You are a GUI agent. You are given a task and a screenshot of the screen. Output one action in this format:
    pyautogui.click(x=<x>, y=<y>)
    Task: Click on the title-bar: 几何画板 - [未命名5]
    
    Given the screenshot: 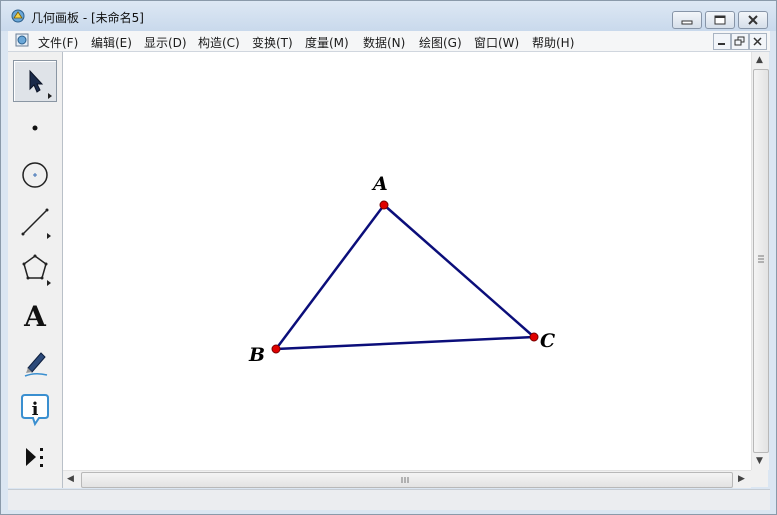 What is the action you would take?
    pyautogui.click(x=388, y=16)
    